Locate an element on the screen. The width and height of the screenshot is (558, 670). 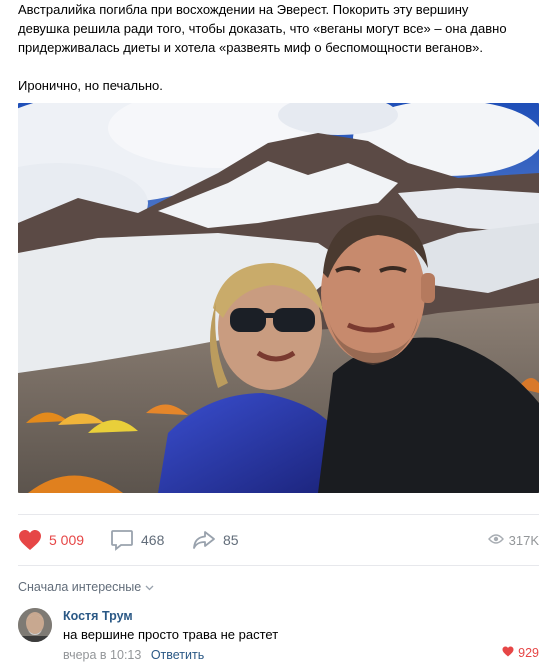
post-actions-bar: 5 009 468 85 317K is located at coordinates (278, 540).